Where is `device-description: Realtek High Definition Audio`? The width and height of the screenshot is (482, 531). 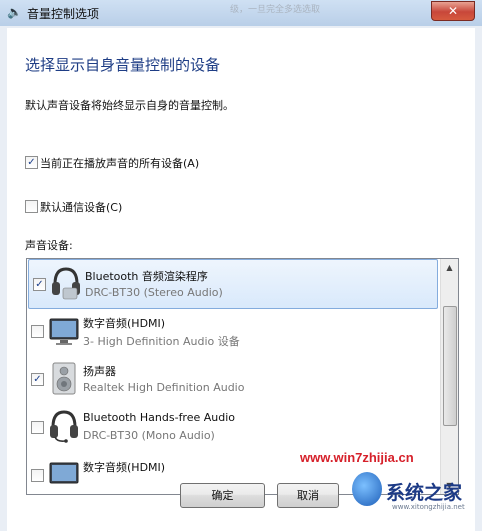
device-description: Realtek High Definition Audio is located at coordinates (164, 387).